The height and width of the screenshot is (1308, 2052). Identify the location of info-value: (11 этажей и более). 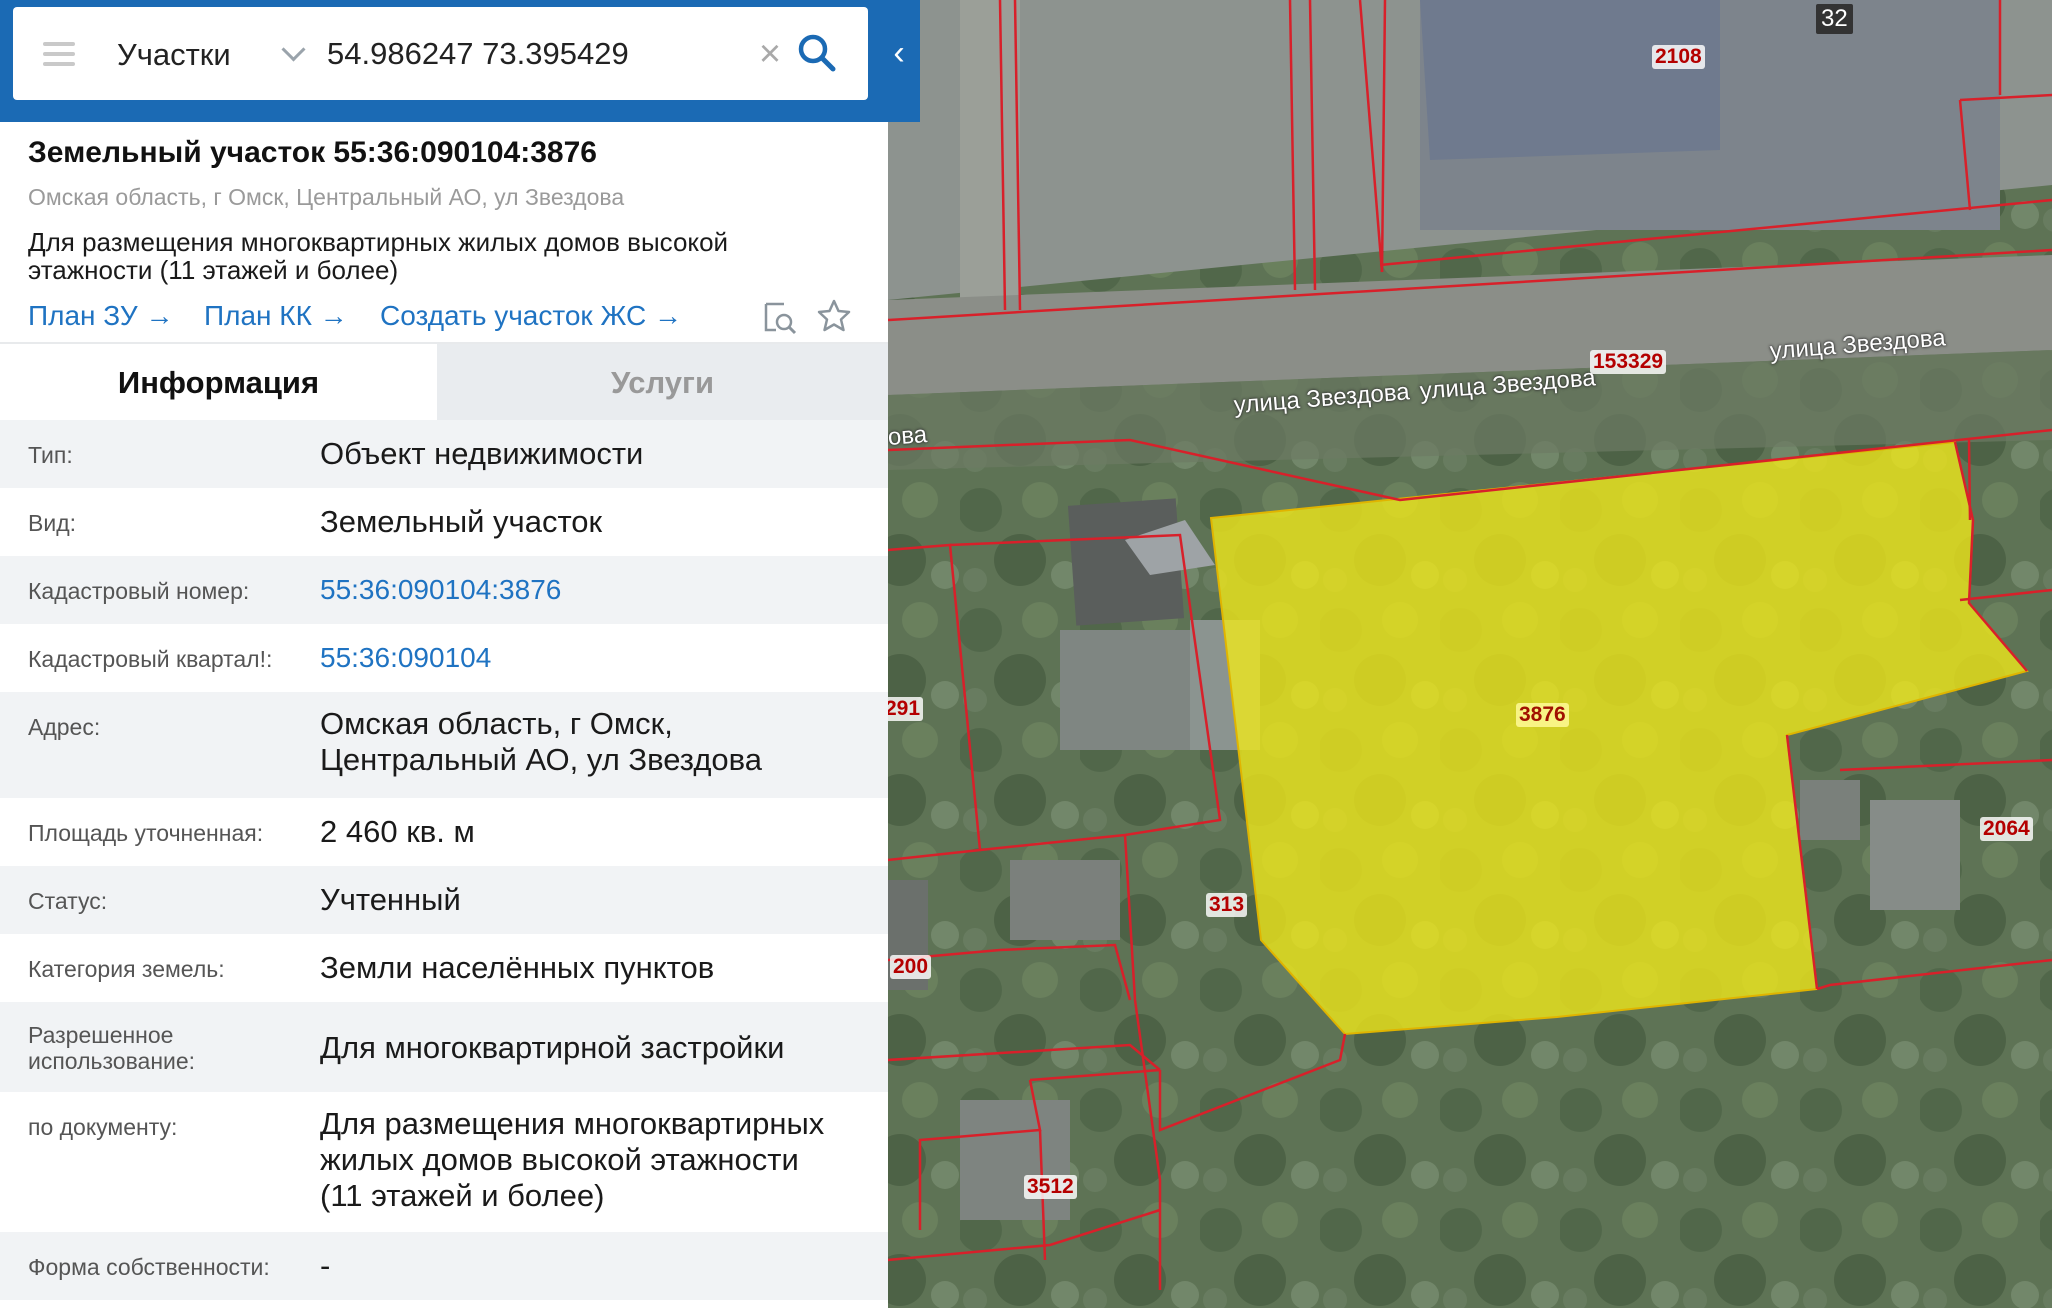
(462, 1195).